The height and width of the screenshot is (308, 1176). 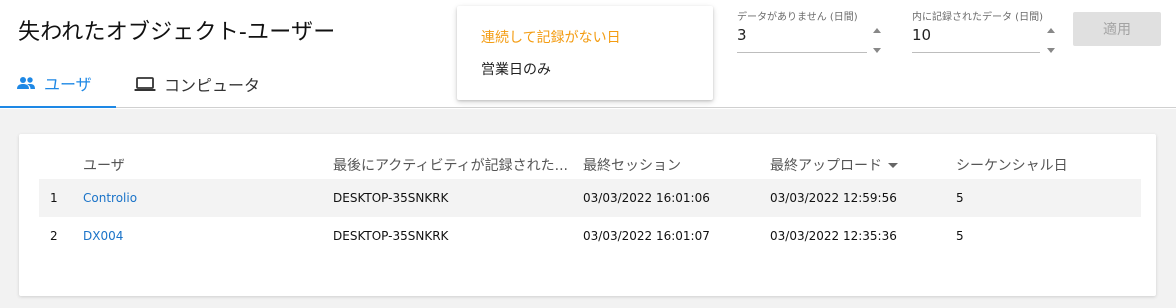 What do you see at coordinates (812, 34) in the screenshot?
I see `no-data-days-field: データがありません (日間) 3` at bounding box center [812, 34].